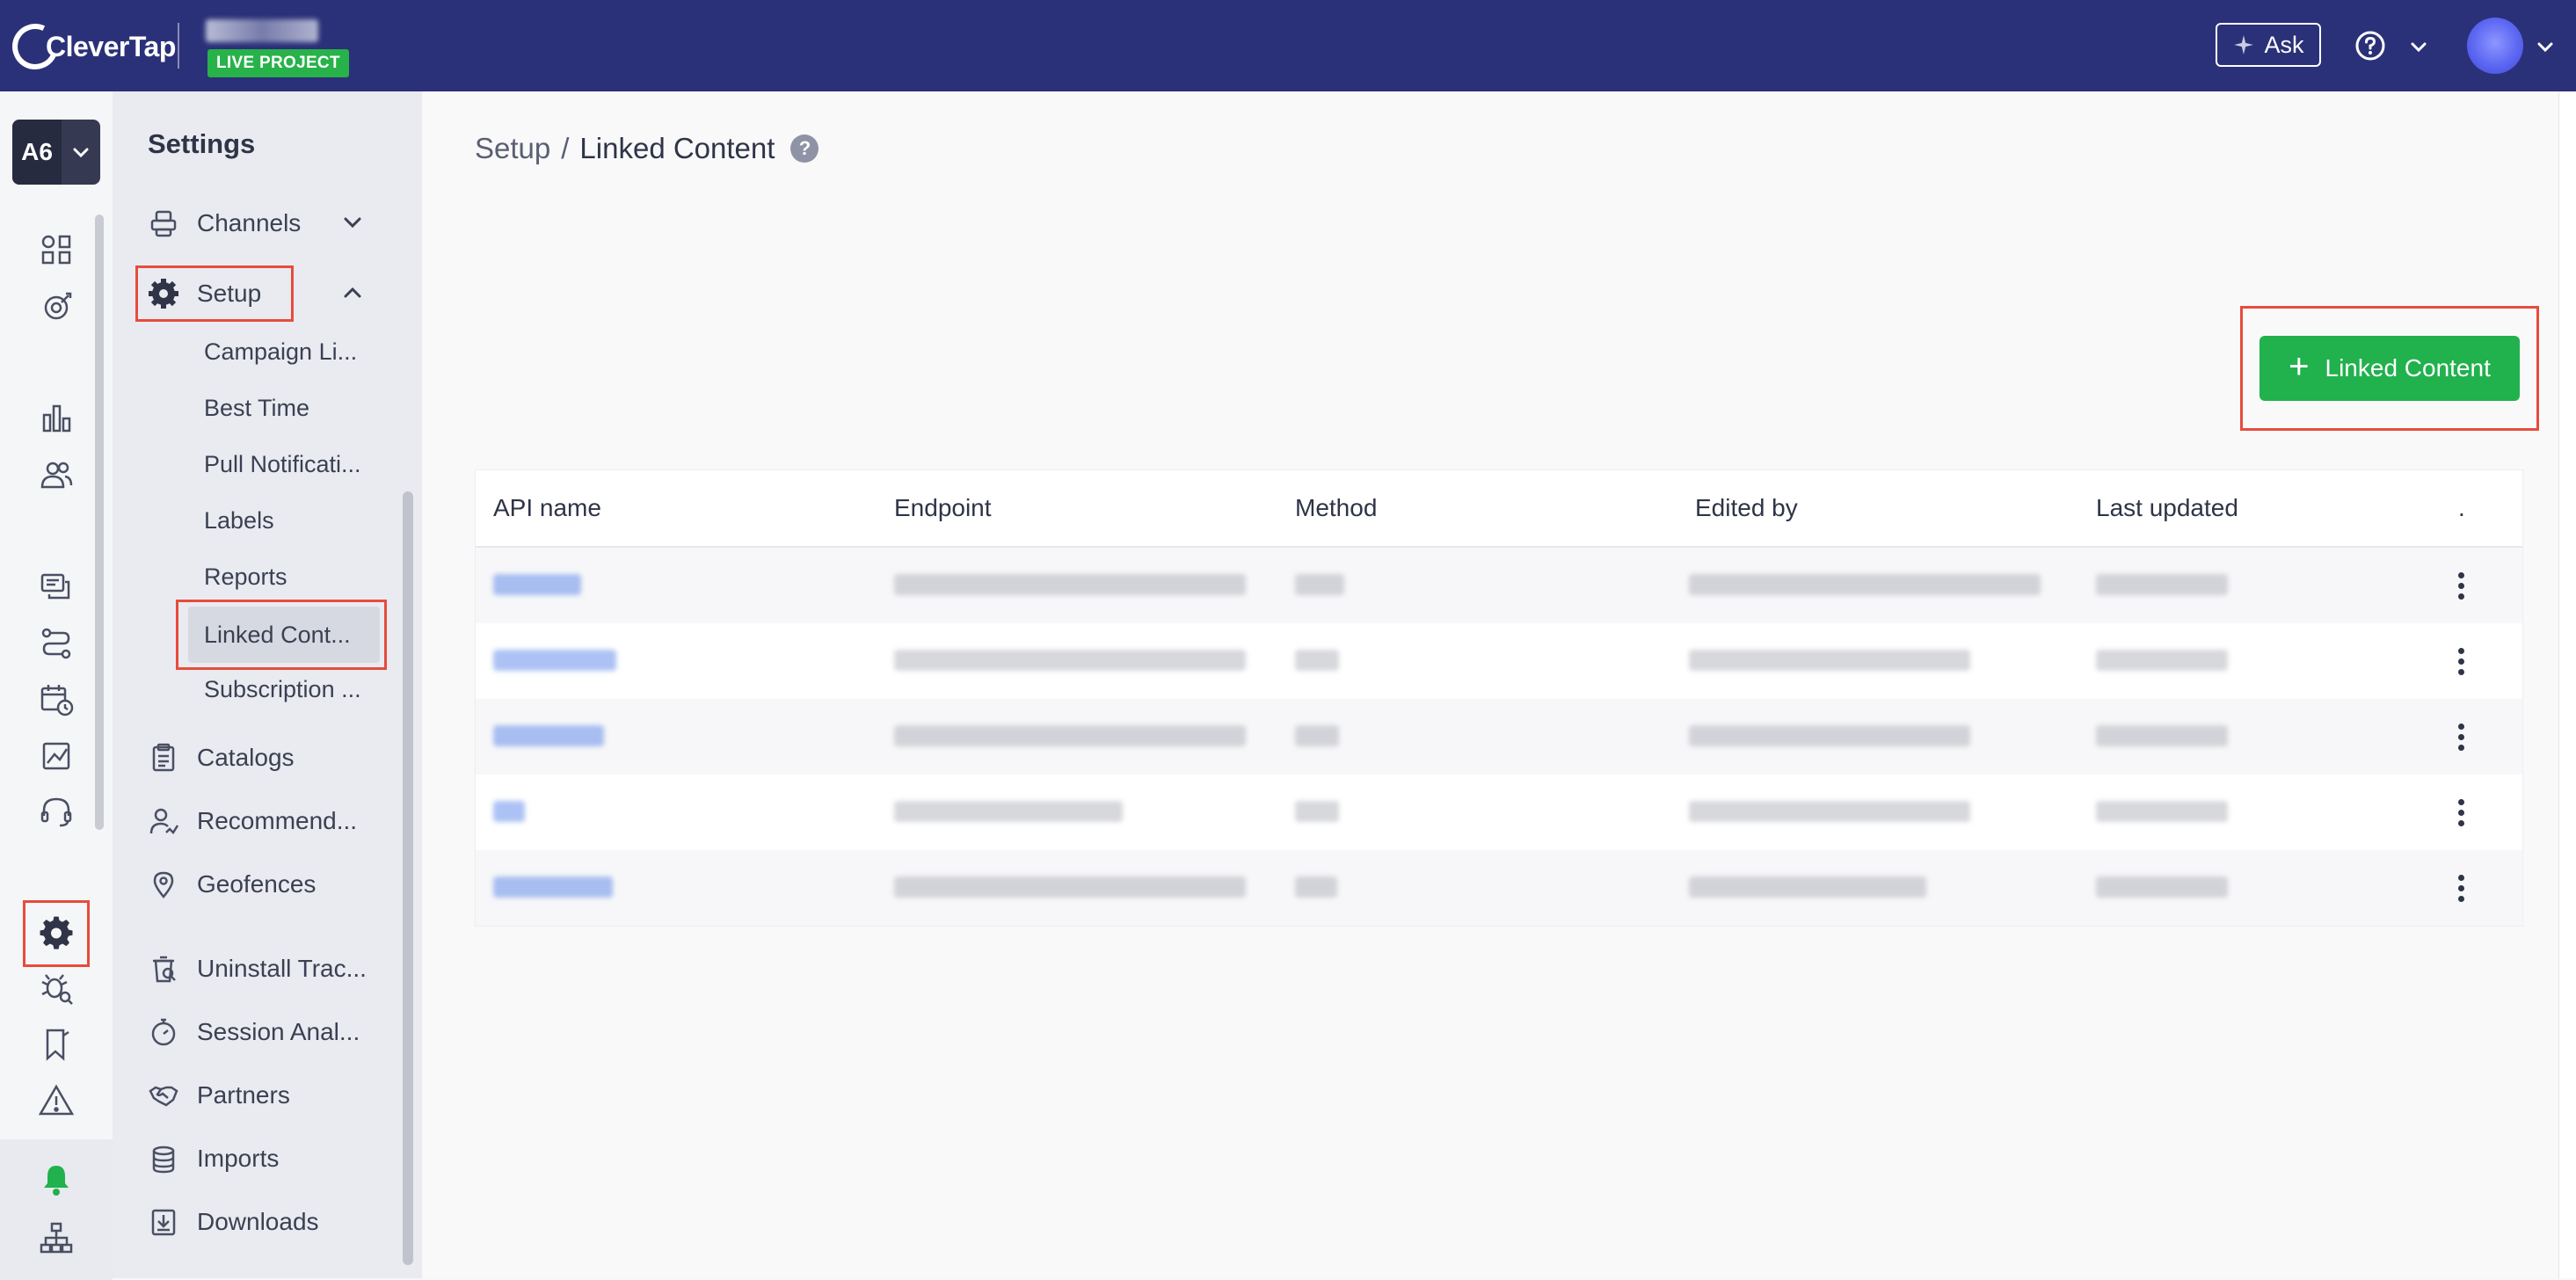 This screenshot has width=2576, height=1280. Describe the element at coordinates (163, 821) in the screenshot. I see `recommendation-icon` at that location.